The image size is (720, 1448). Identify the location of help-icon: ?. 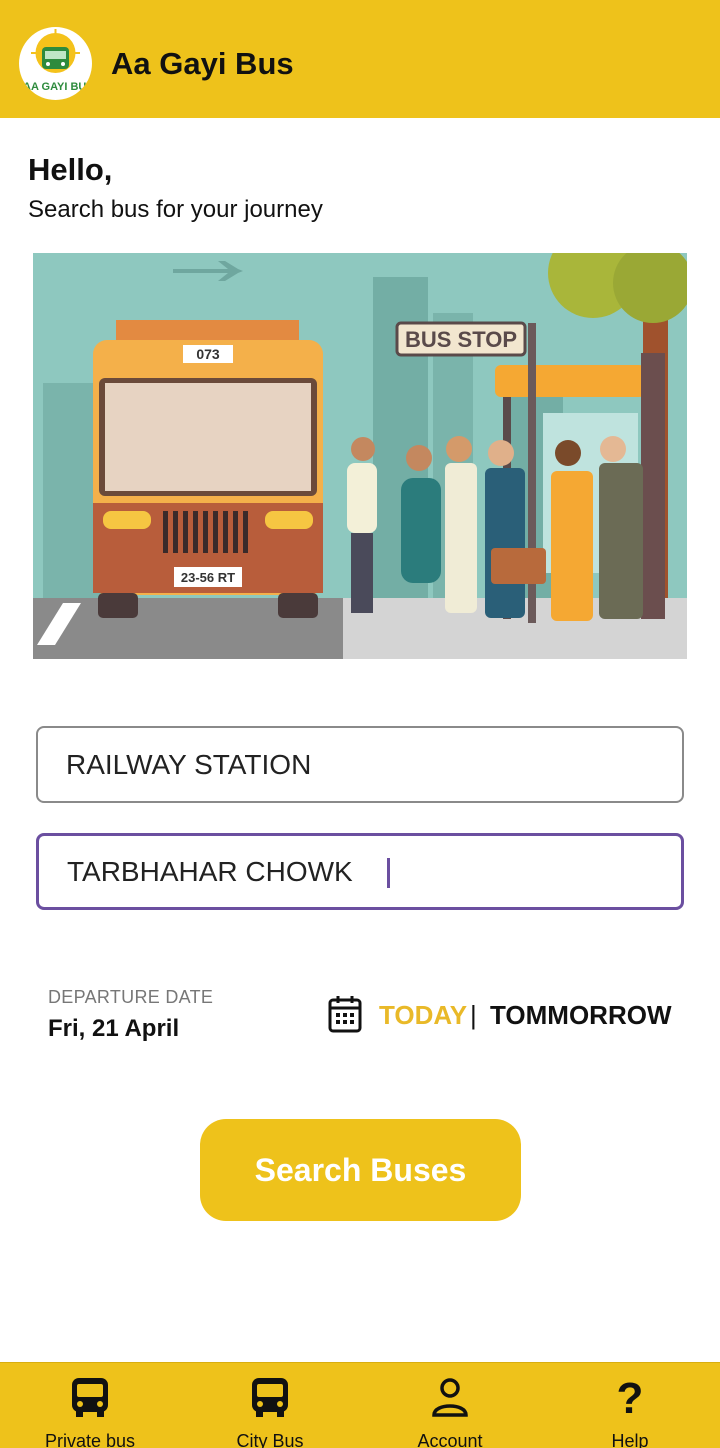
(630, 1397).